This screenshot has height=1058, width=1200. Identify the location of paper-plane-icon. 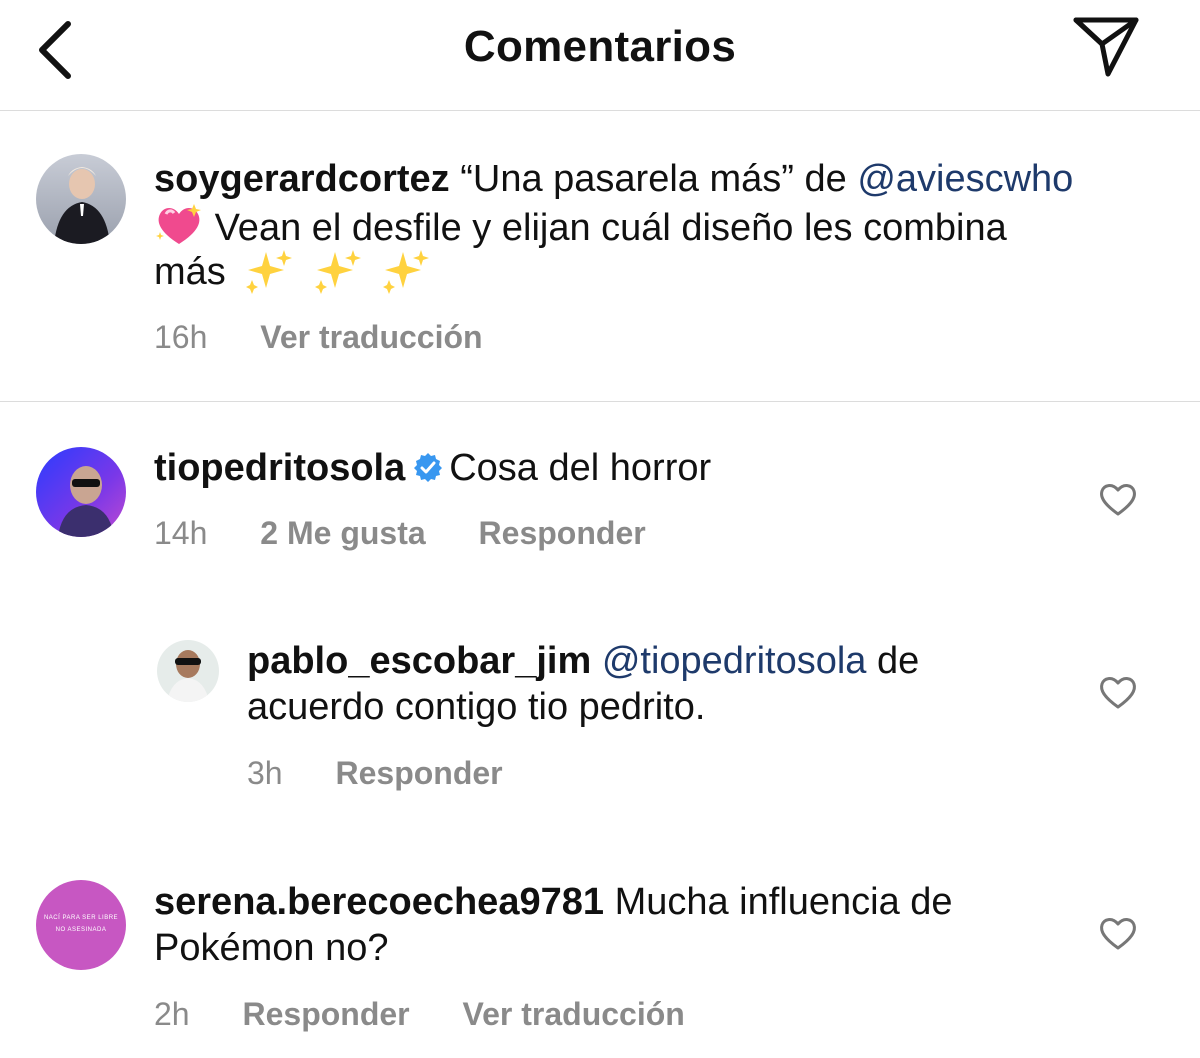
(1106, 46).